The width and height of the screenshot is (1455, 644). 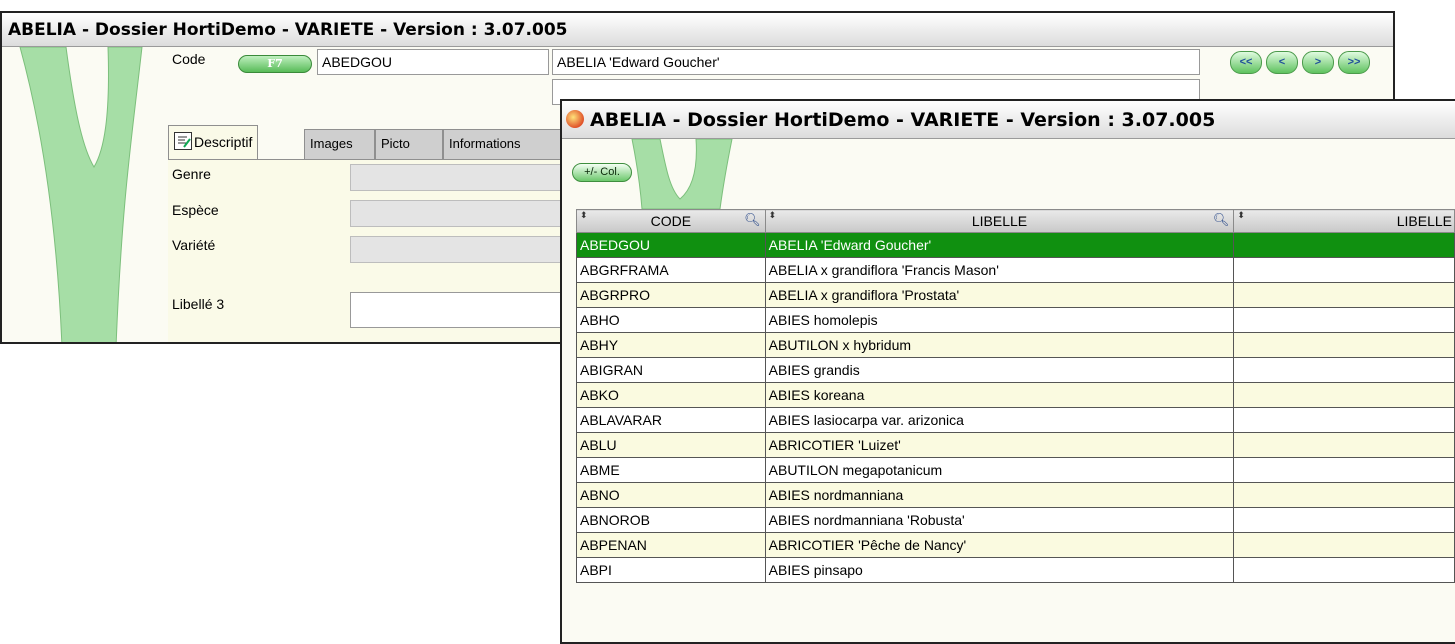 I want to click on cell-libelle: ABIES nordmanniana 'Robusta', so click(x=999, y=520).